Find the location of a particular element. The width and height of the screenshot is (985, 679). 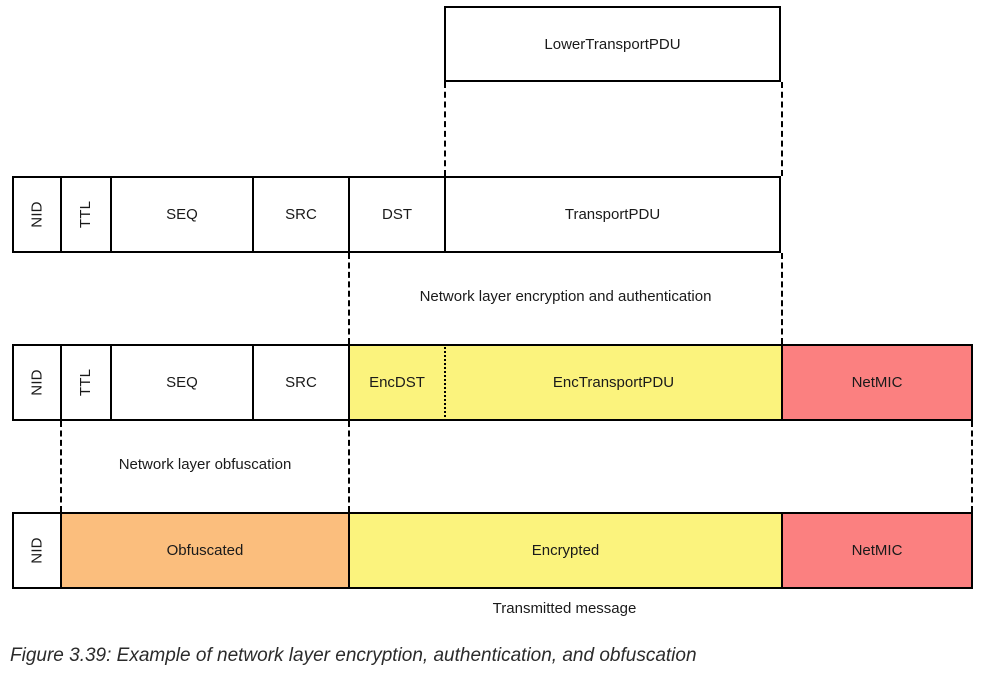

row-transmitted-cell-obfuscated: Obfuscated is located at coordinates (204, 550).